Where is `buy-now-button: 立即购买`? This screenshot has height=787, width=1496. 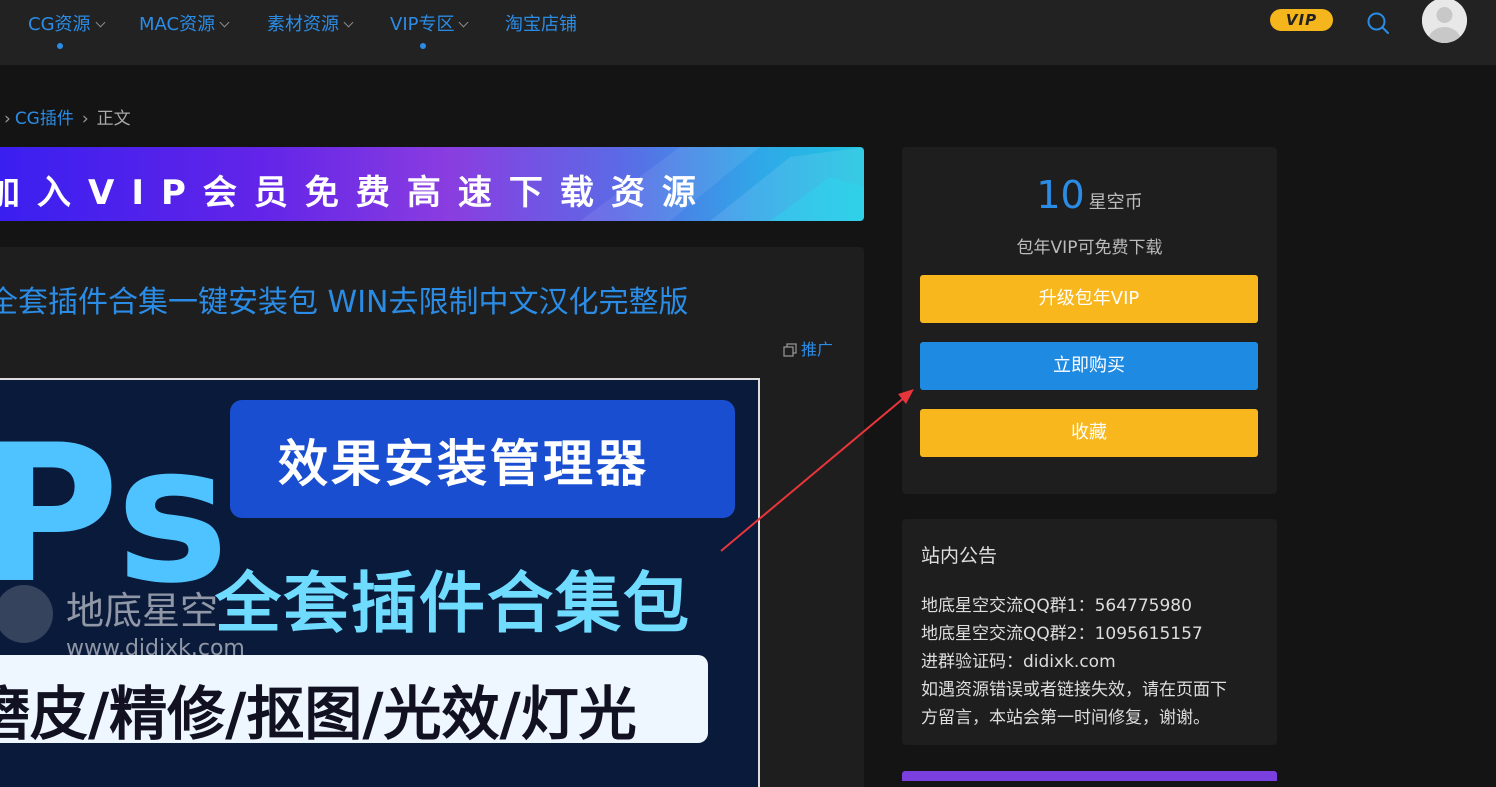 buy-now-button: 立即购买 is located at coordinates (1089, 366).